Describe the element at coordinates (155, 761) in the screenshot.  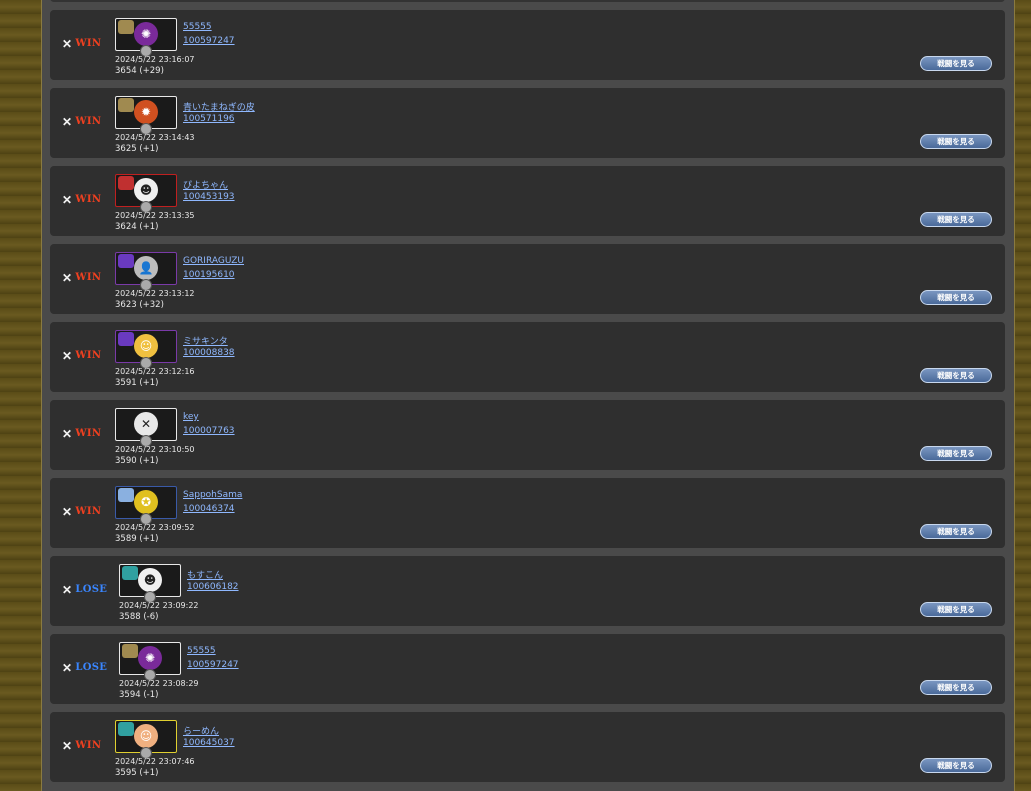
I see `battle-datetime: 2024/5/22 23:07:46` at that location.